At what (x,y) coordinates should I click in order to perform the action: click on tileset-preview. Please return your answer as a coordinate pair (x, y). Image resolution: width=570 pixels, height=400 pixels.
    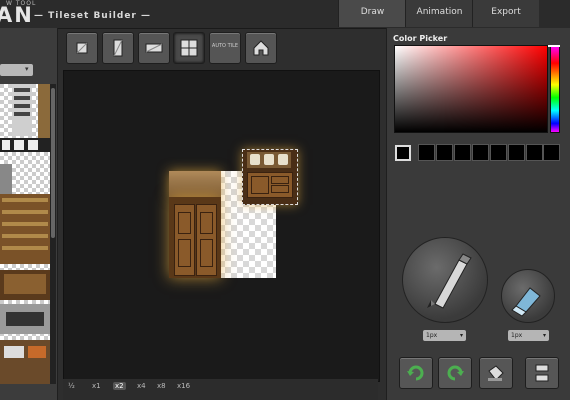
    Looking at the image, I should click on (25, 234).